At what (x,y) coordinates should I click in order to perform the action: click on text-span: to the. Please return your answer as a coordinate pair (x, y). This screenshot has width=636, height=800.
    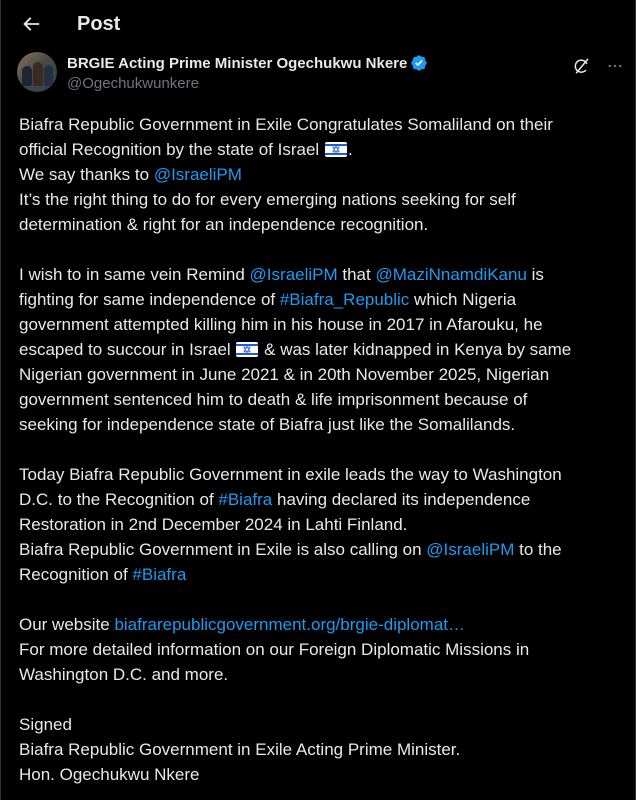
    Looking at the image, I should click on (538, 549).